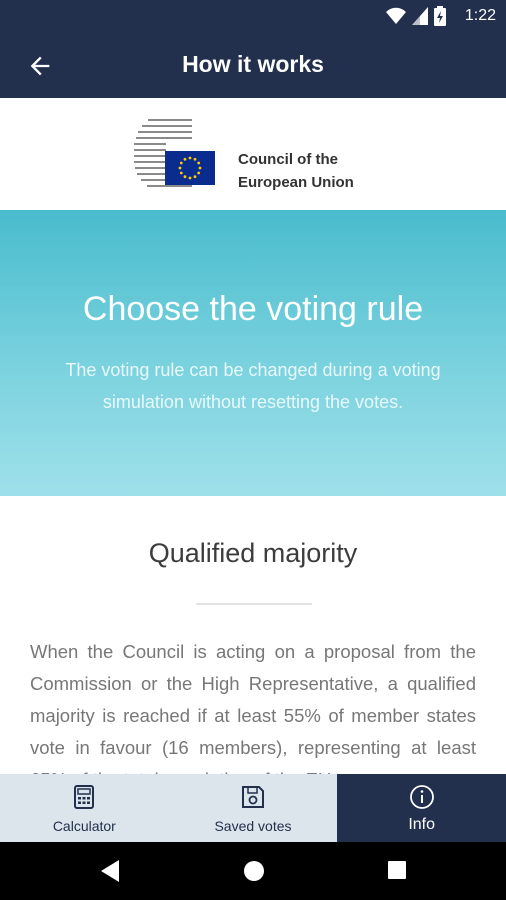  I want to click on logo-line-1: Council of the, so click(288, 159).